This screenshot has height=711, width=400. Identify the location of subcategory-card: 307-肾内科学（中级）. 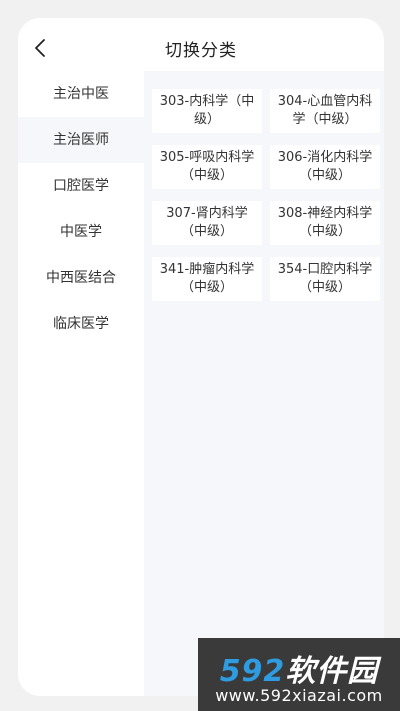
(207, 223).